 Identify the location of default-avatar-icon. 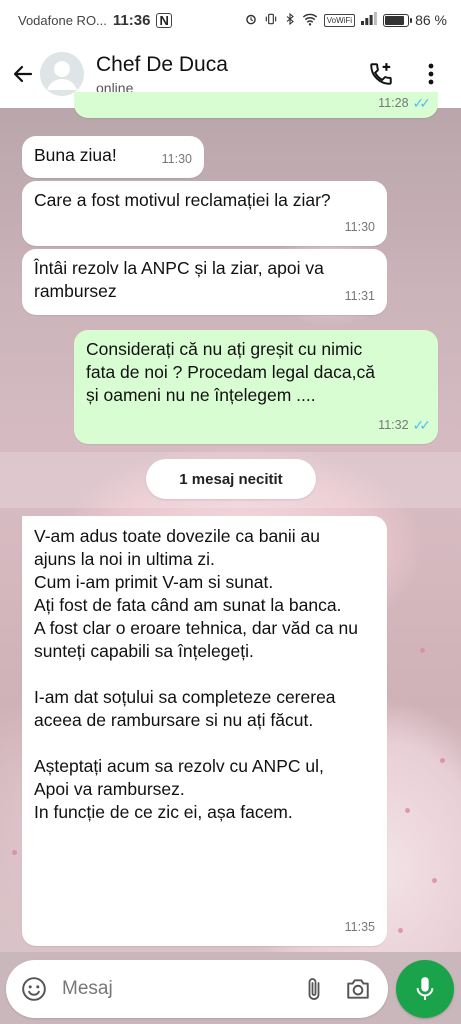
(62, 74).